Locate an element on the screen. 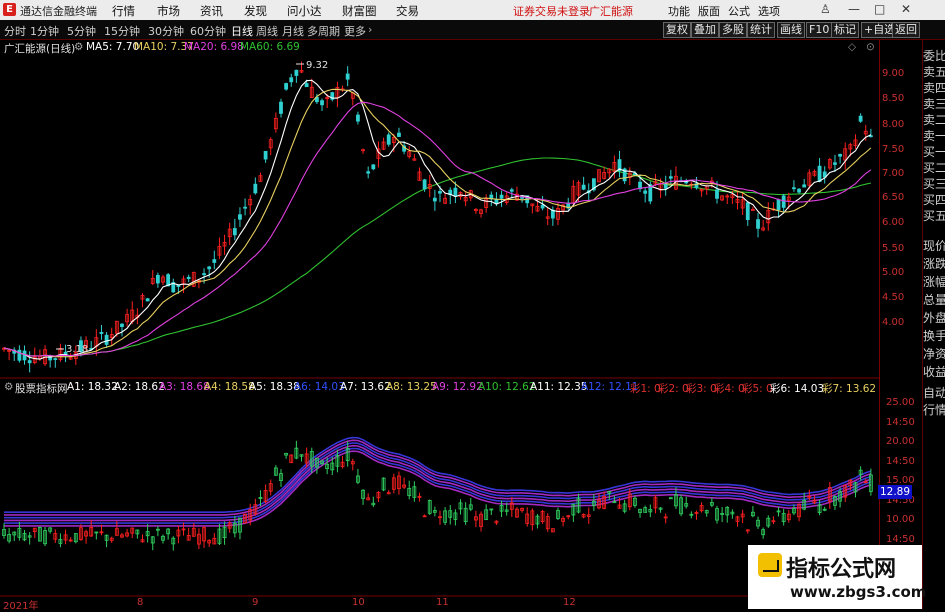  x-axis-label: 11 is located at coordinates (442, 602).